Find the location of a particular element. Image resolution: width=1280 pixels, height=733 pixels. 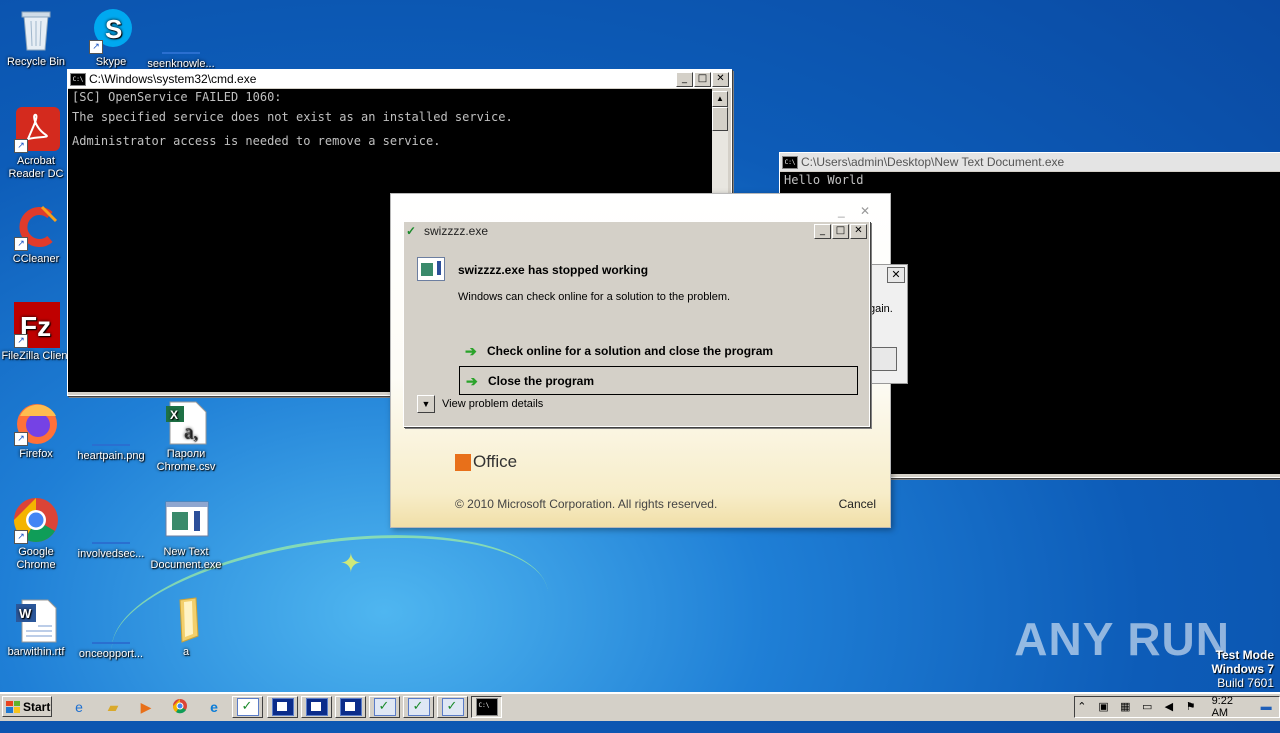

desktop-icon-skype: S ↗ Skype is located at coordinates (111, 37).